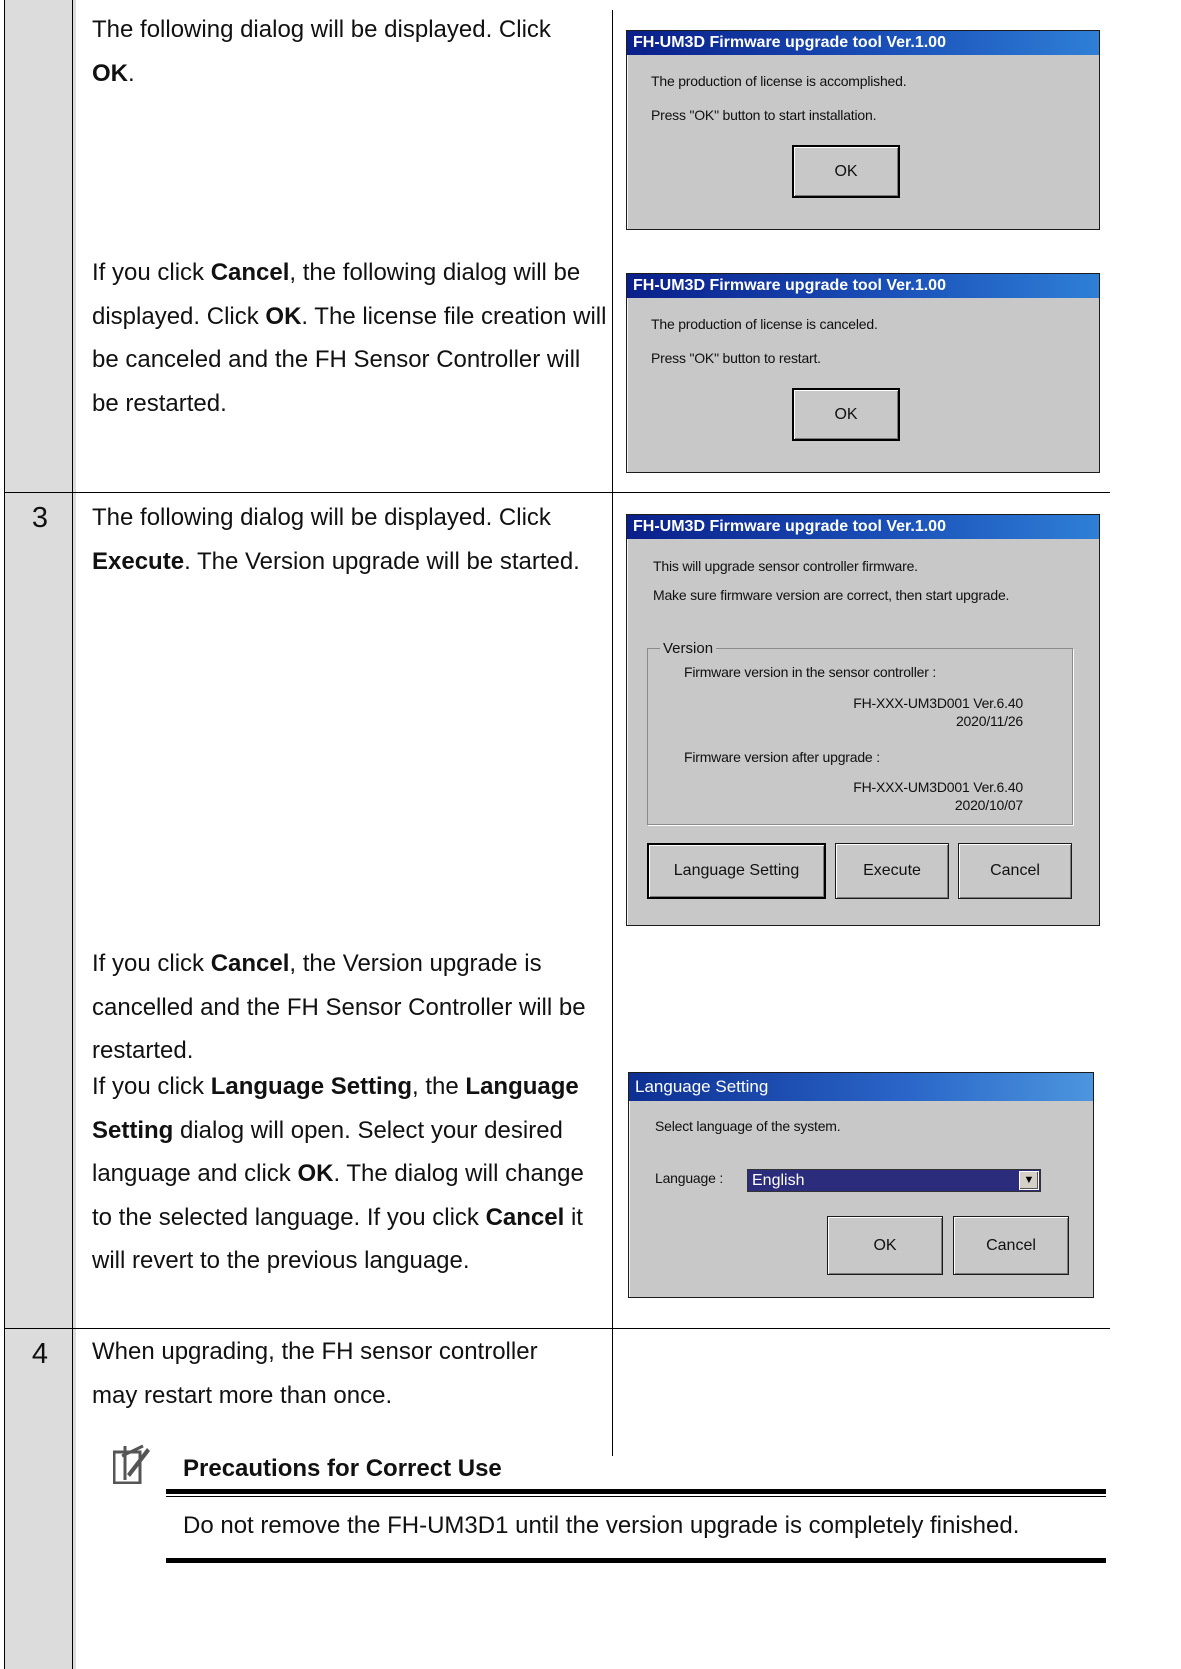 The height and width of the screenshot is (1669, 1181). What do you see at coordinates (1029, 1180) in the screenshot?
I see `chevron-down-icon: ▼` at bounding box center [1029, 1180].